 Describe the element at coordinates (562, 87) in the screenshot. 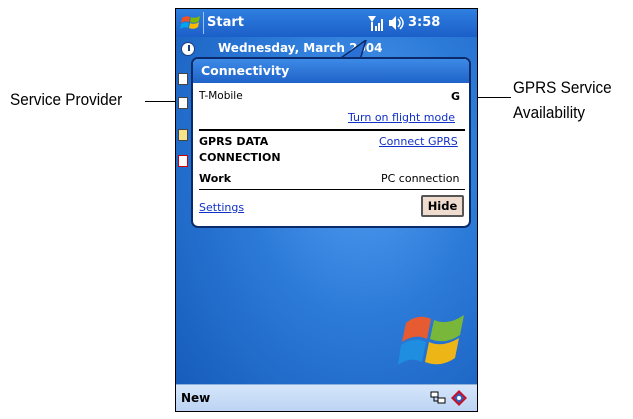

I see `callout-gprs-line1: GPRS Service` at that location.